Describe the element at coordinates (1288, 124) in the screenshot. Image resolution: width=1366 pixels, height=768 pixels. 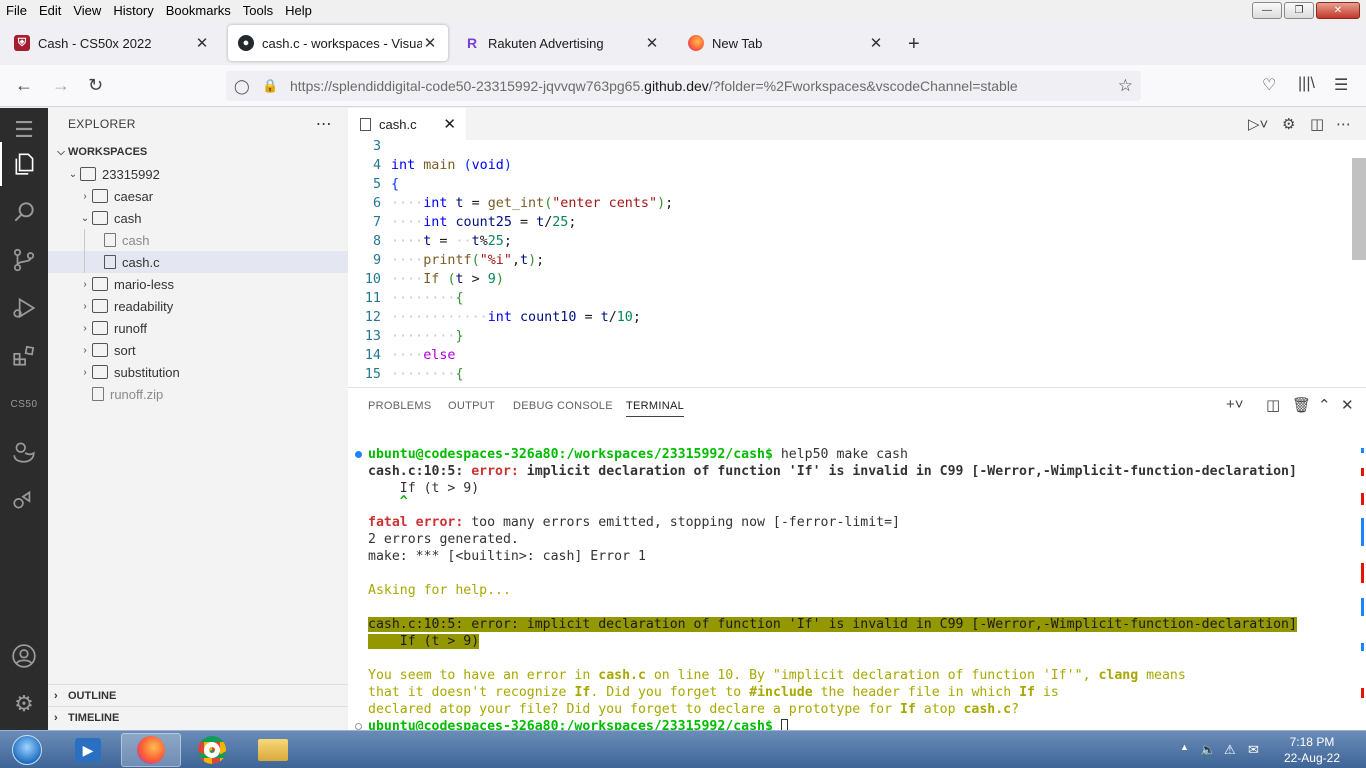
I see `gear-icon: ⚙` at that location.